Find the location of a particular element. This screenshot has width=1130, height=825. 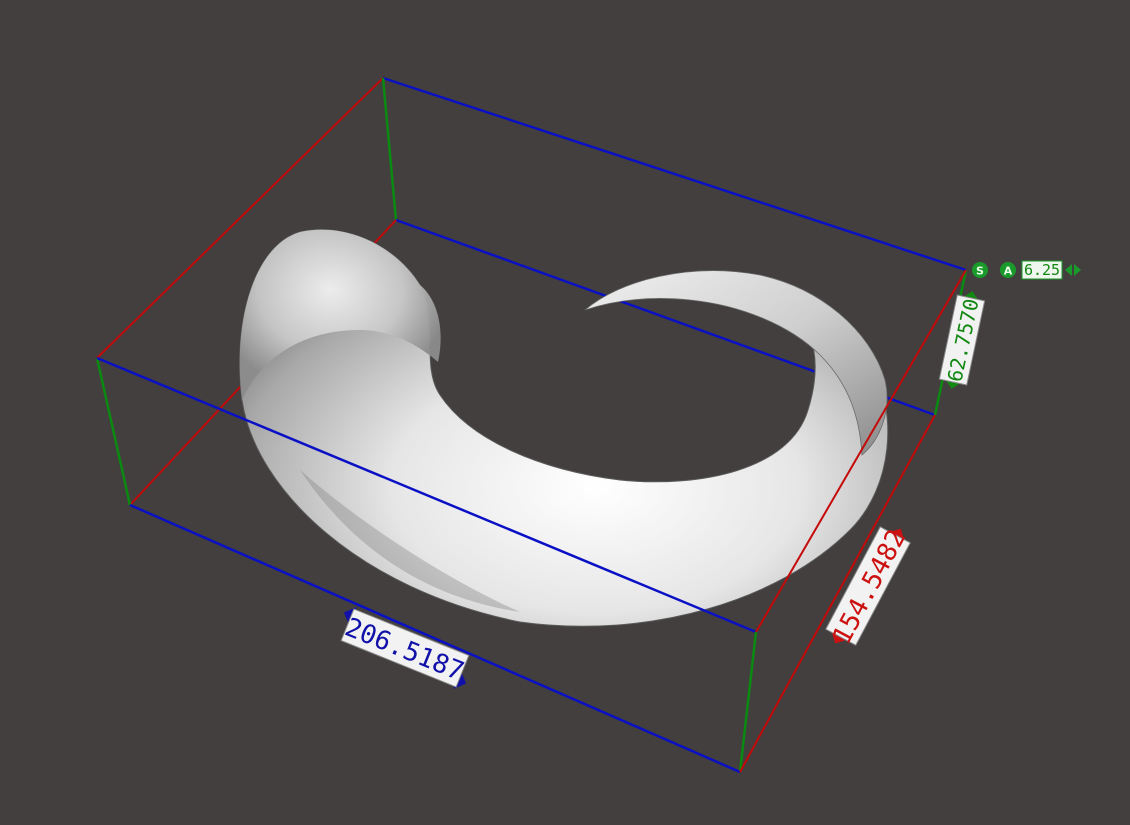

angle-icon: A is located at coordinates (1008, 271).